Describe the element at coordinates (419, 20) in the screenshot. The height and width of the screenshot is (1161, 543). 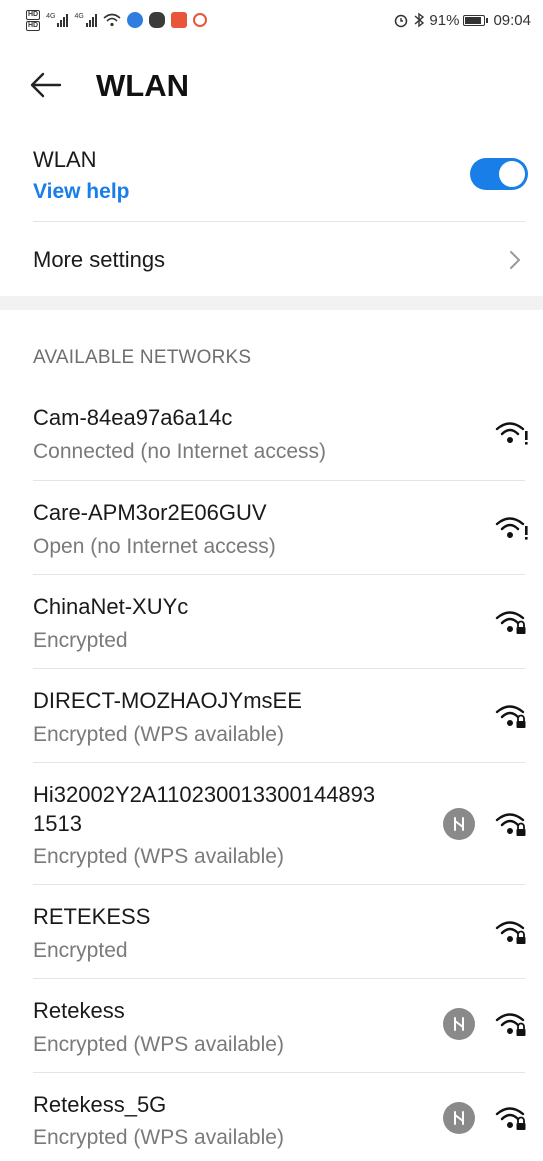
I see `bluetooth-icon` at that location.